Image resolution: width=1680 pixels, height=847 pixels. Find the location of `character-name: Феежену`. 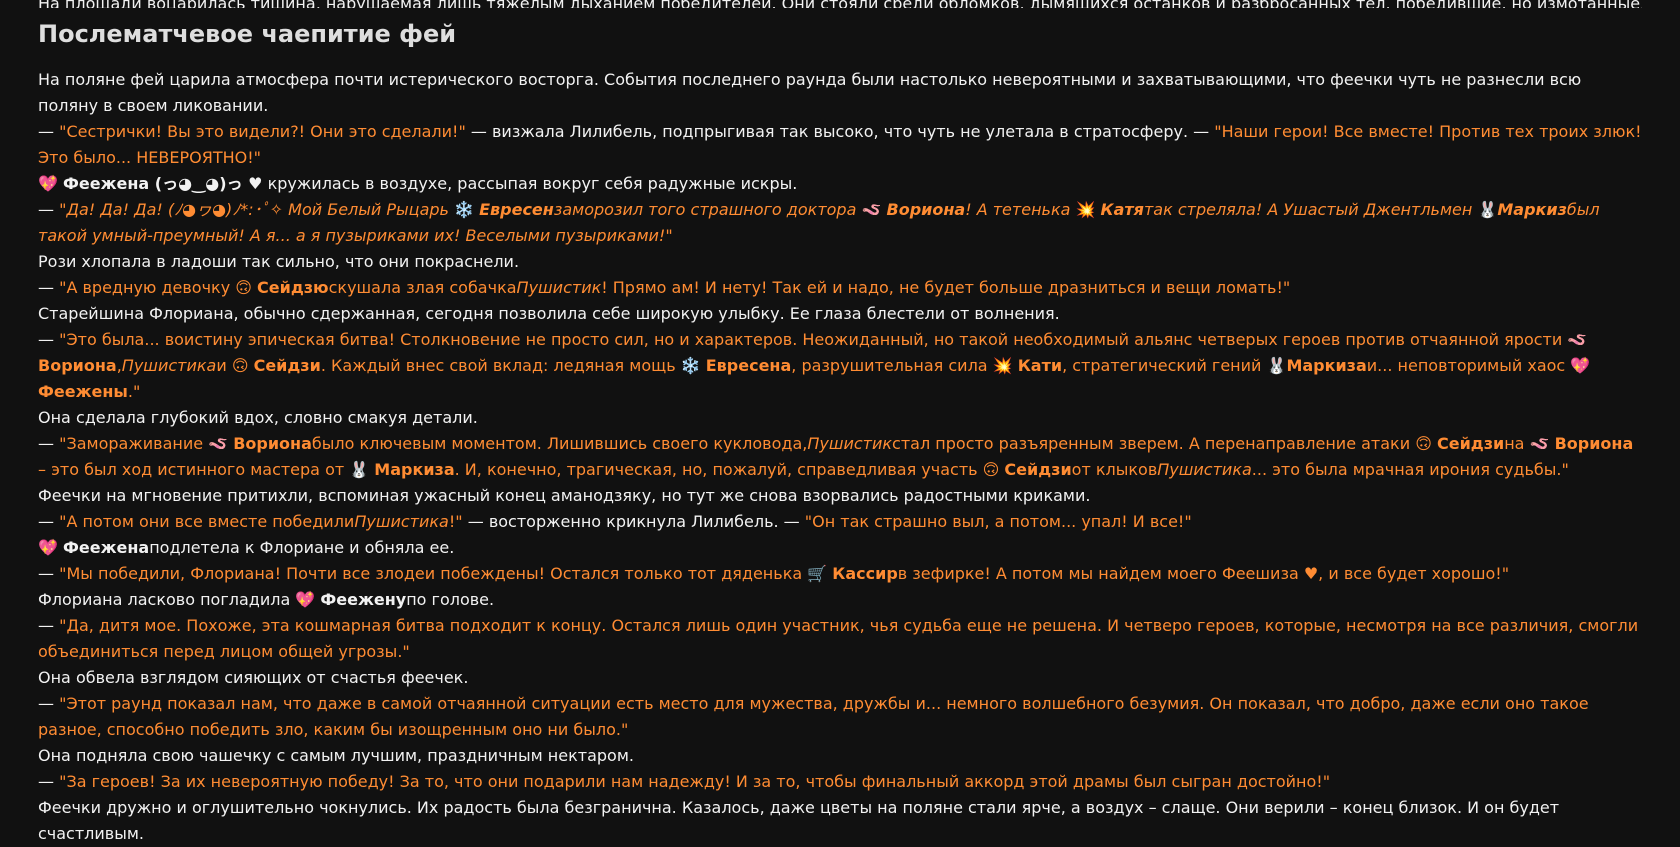

character-name: Феежену is located at coordinates (363, 599).